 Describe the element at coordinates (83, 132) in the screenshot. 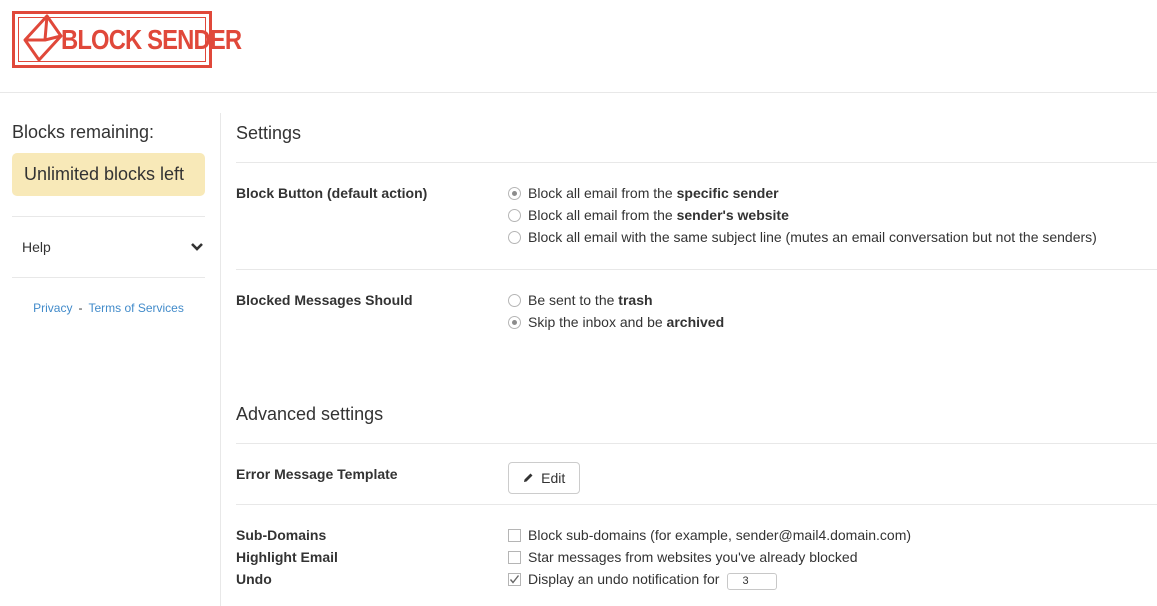

I see `blocks-remaining-title: Blocks remaining:` at that location.